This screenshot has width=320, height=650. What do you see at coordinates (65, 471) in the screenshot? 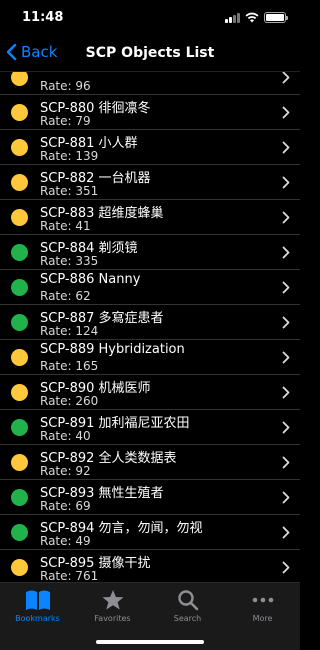
I see `item-rate: Rate: 92` at bounding box center [65, 471].